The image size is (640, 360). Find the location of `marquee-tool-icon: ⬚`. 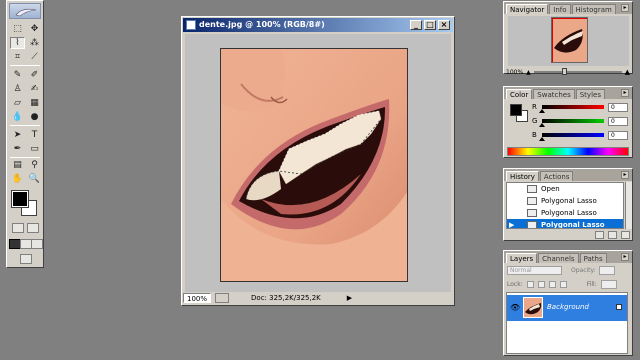

marquee-tool-icon: ⬚ is located at coordinates (17, 29).